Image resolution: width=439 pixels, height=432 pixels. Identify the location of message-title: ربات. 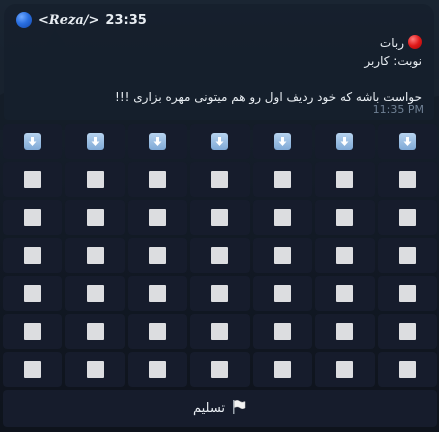
(391, 43).